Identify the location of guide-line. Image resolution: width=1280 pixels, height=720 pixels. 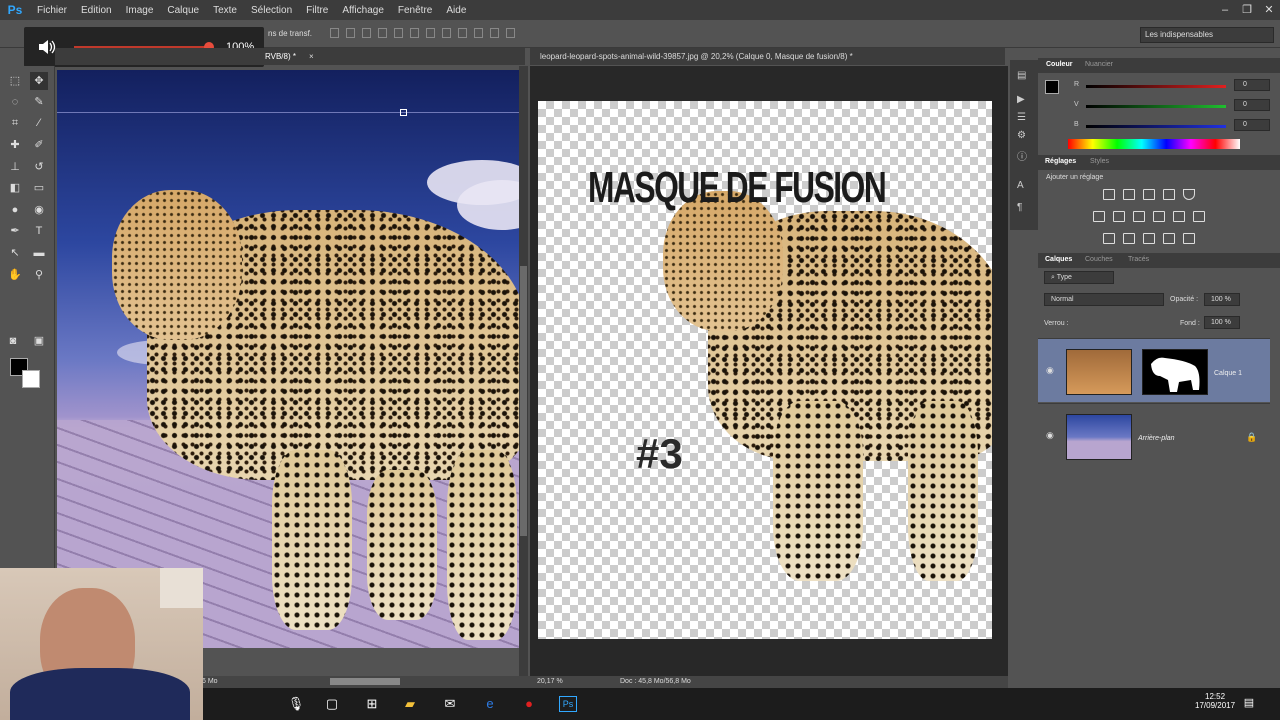
(288, 112).